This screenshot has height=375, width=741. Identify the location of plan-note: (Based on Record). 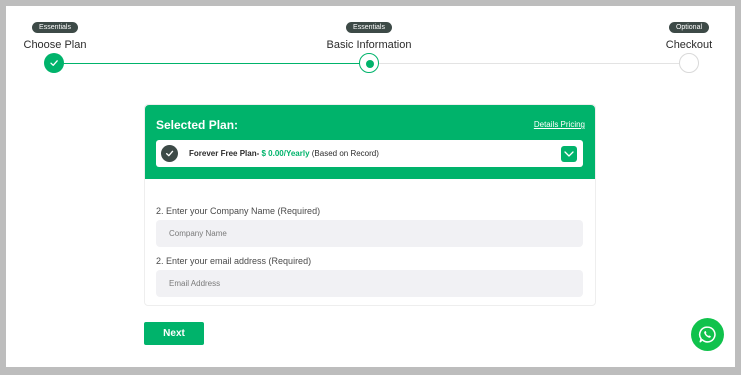
(345, 153).